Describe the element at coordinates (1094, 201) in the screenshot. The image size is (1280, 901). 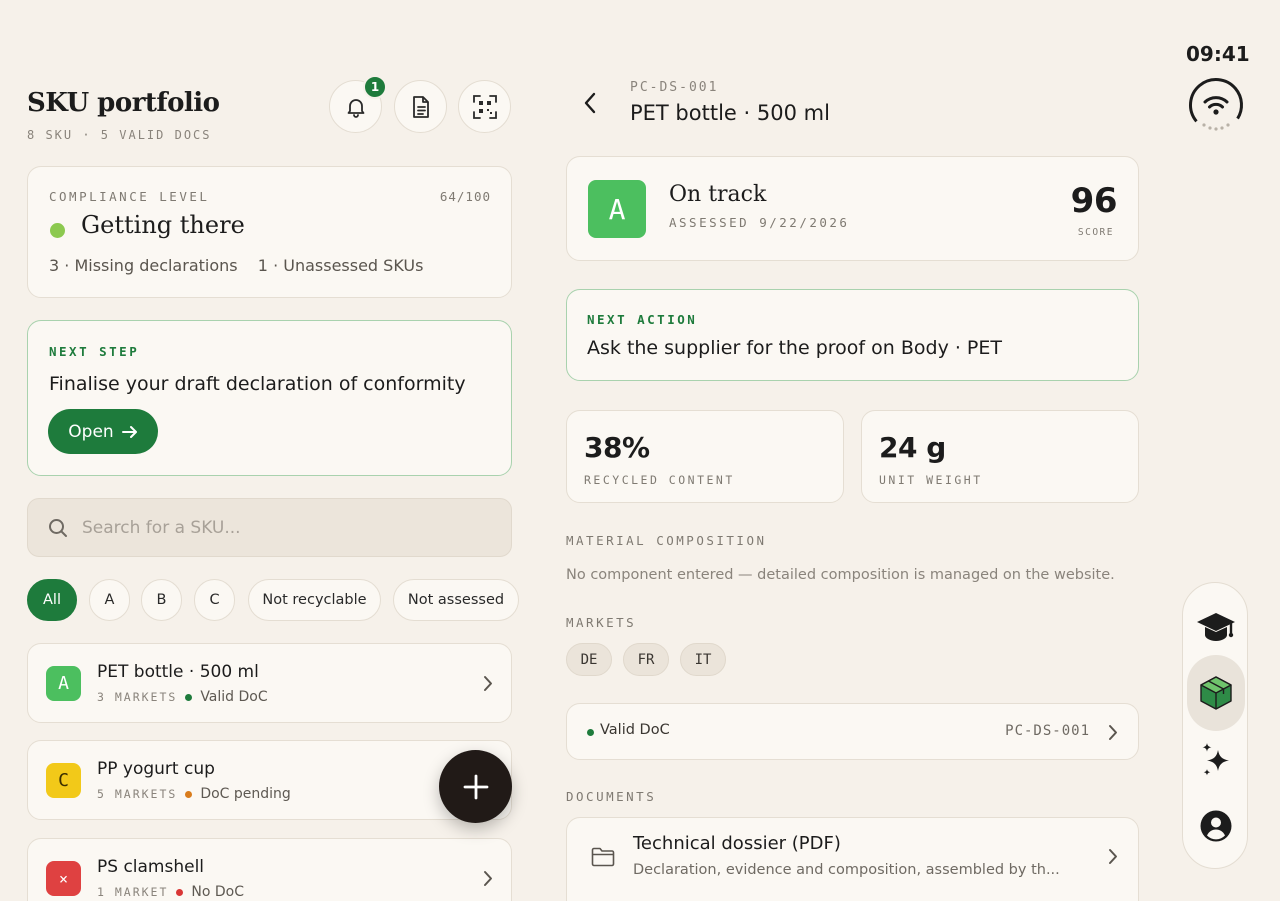
I see `detail-score: 96` at that location.